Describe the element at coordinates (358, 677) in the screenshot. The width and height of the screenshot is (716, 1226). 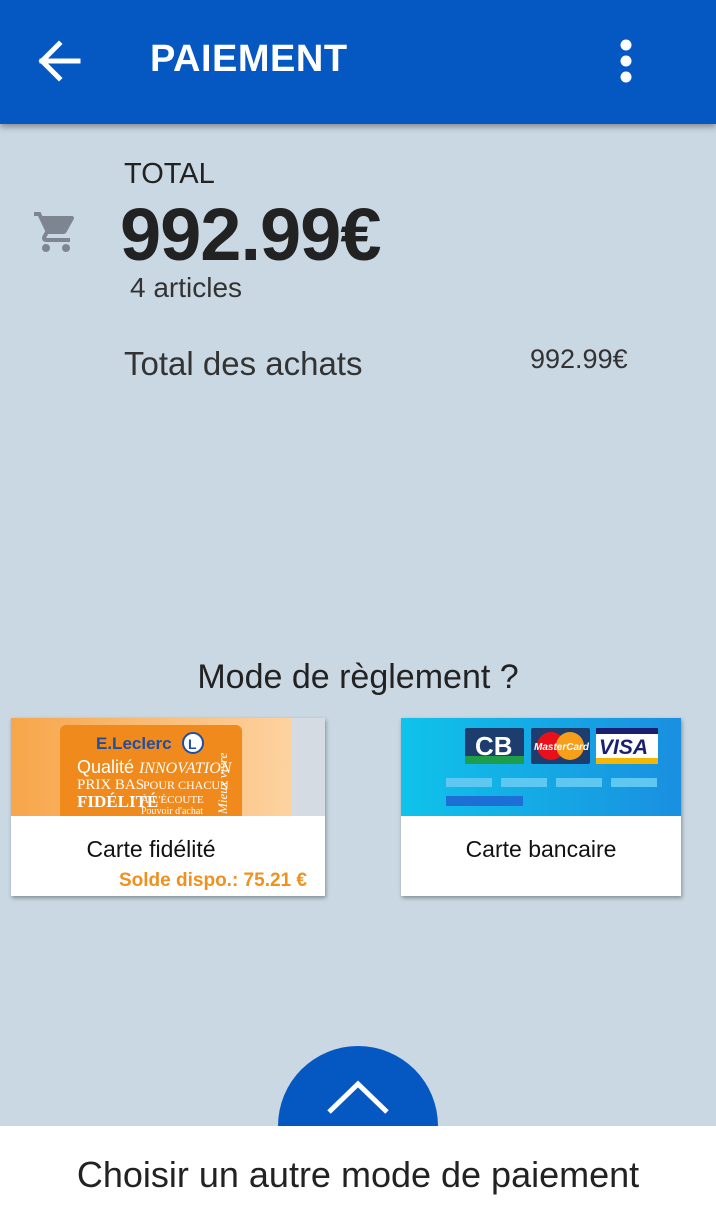
I see `payment-mode-title: Mode de règlement ?` at that location.